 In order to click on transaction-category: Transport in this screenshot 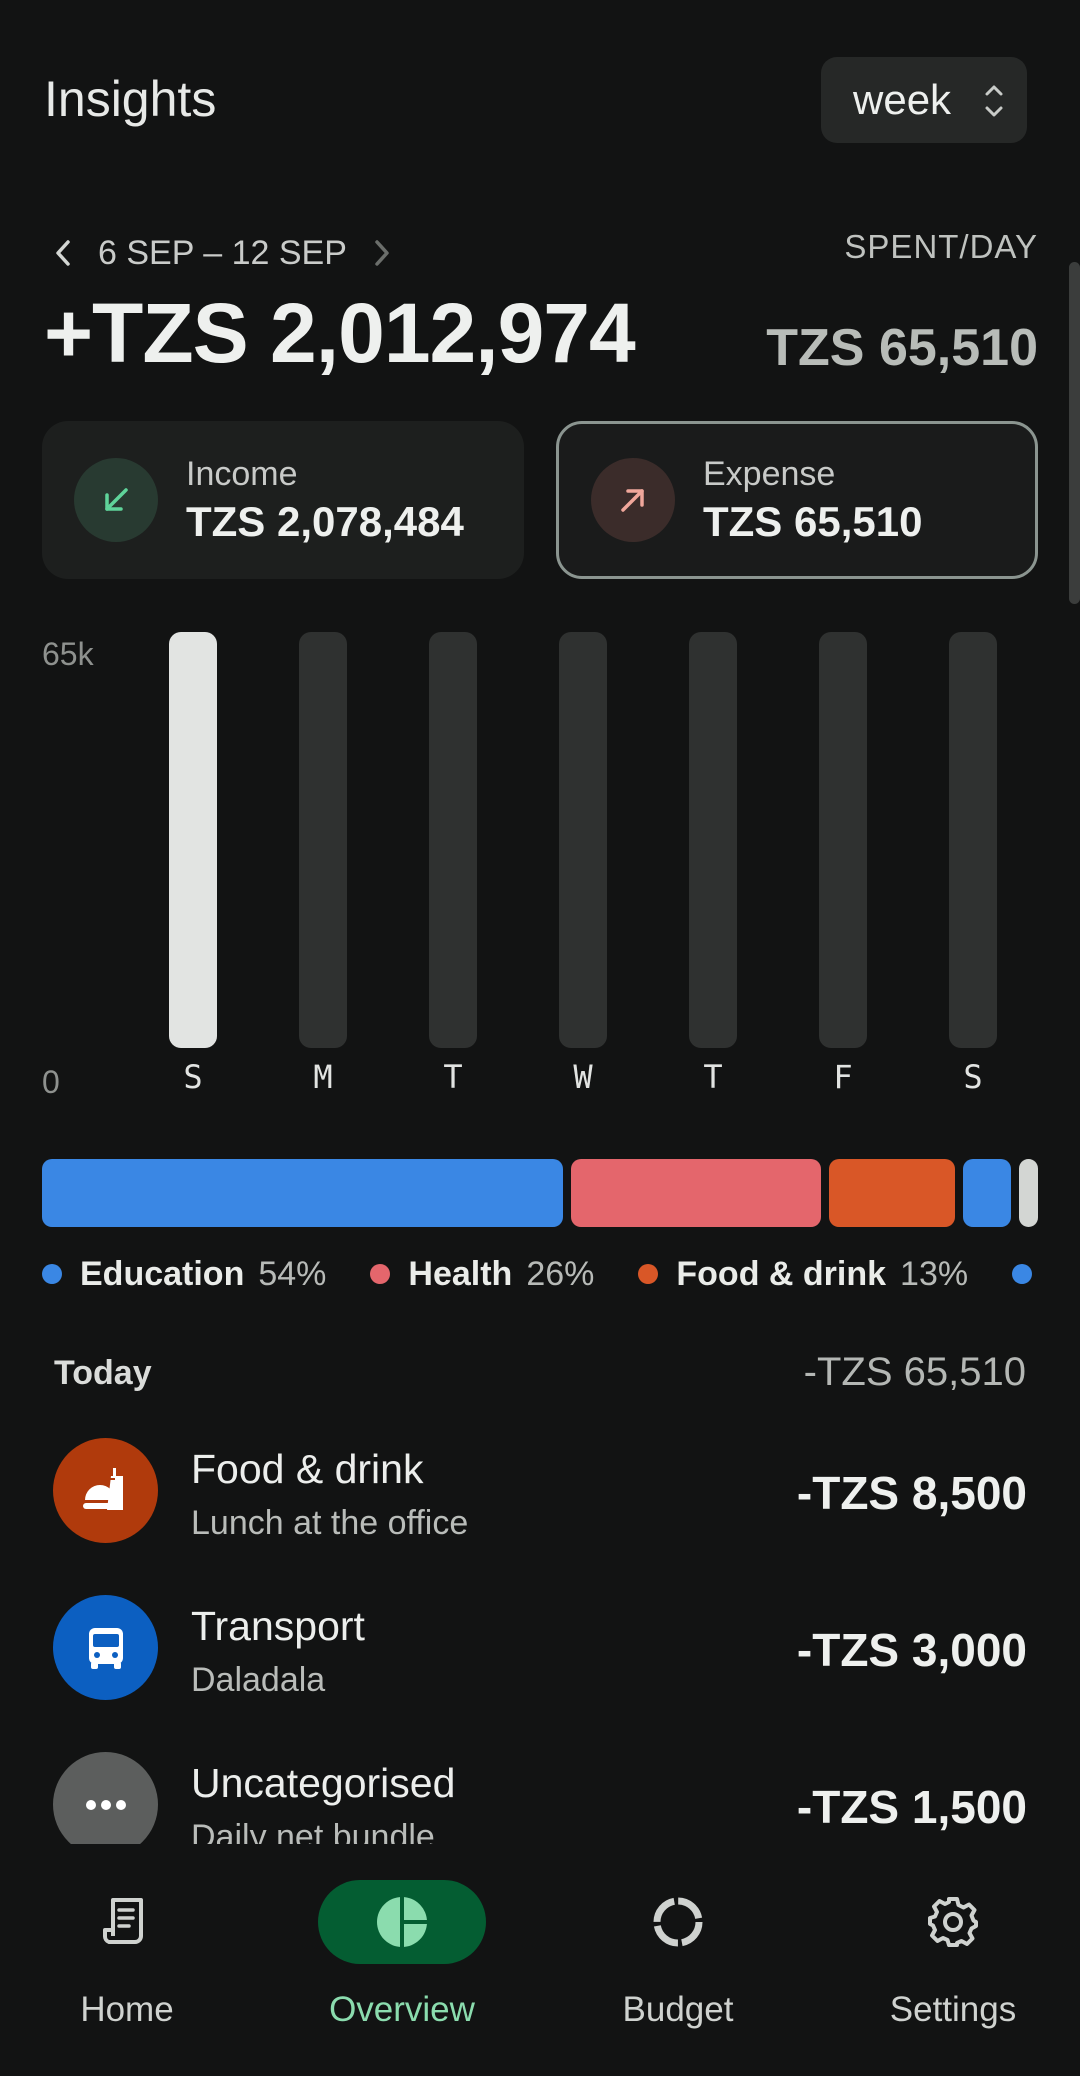, I will do `click(278, 1626)`.